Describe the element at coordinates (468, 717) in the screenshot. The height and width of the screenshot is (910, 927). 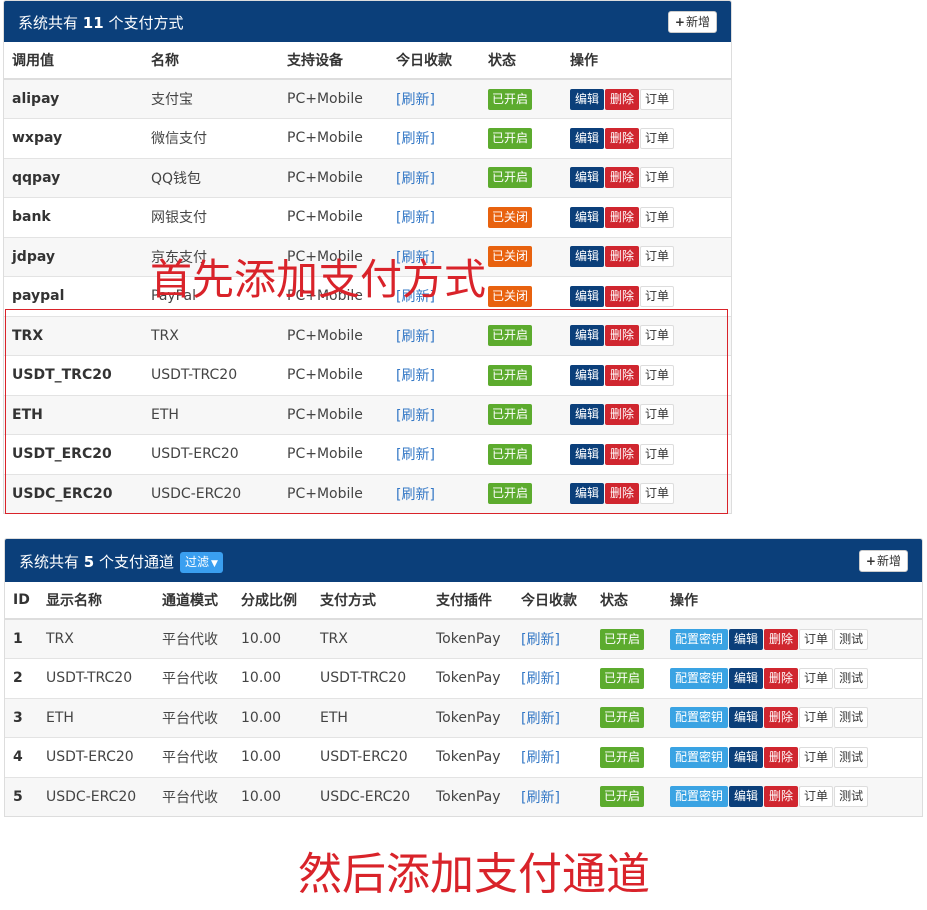
I see `channel-plugin: TokenPay` at that location.